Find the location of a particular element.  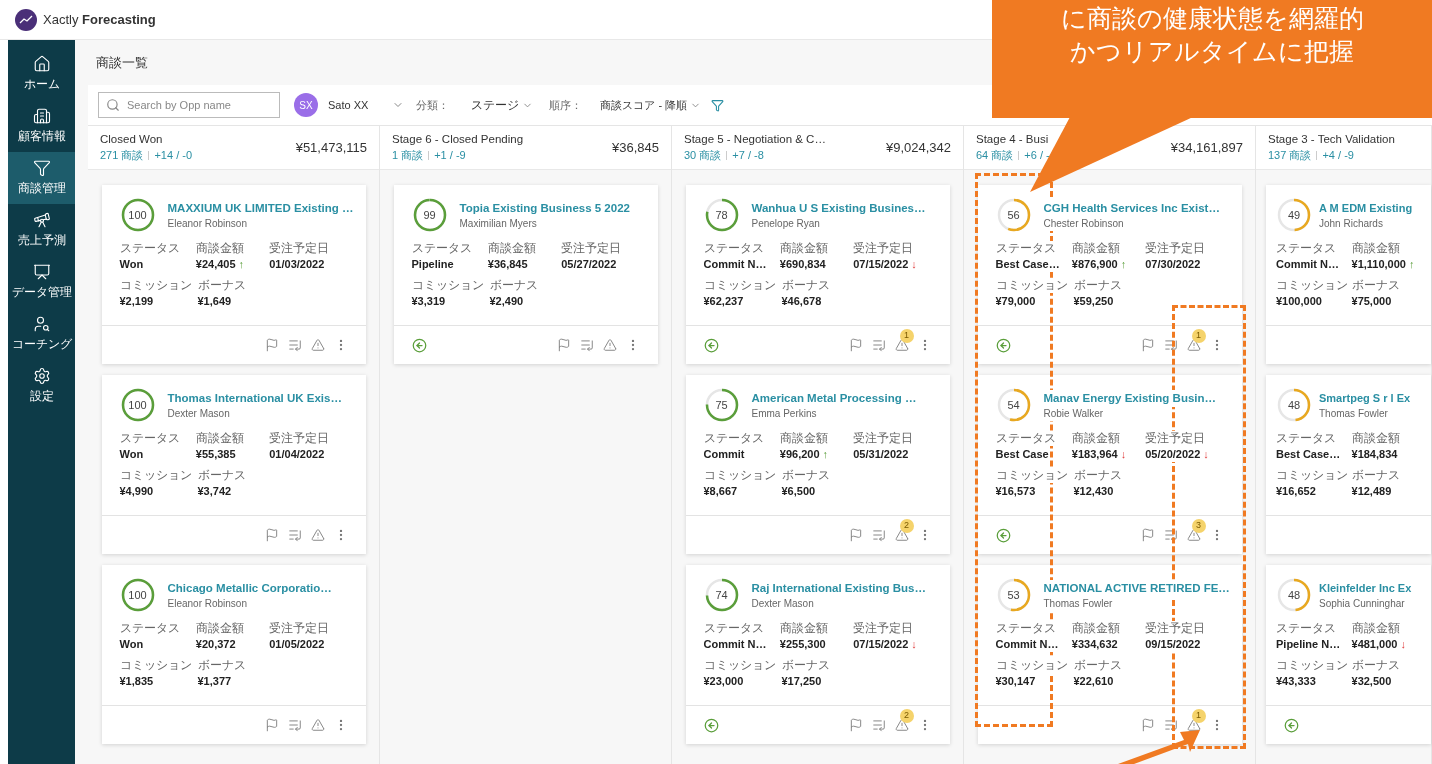

opportunity-card: 49 A M EDM Existing John Richards ステータス Commit N… 商談金額 ¥1,110,000 ↑ コミッション ¥100,000 ボーナス ¥75,000 is located at coordinates (1348, 274).